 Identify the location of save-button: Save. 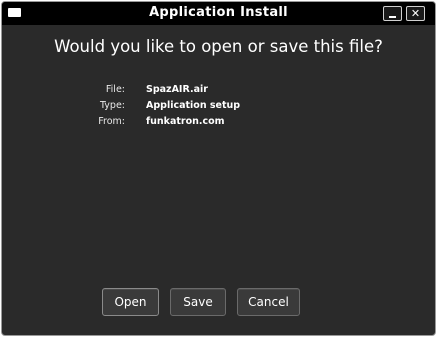
(198, 302).